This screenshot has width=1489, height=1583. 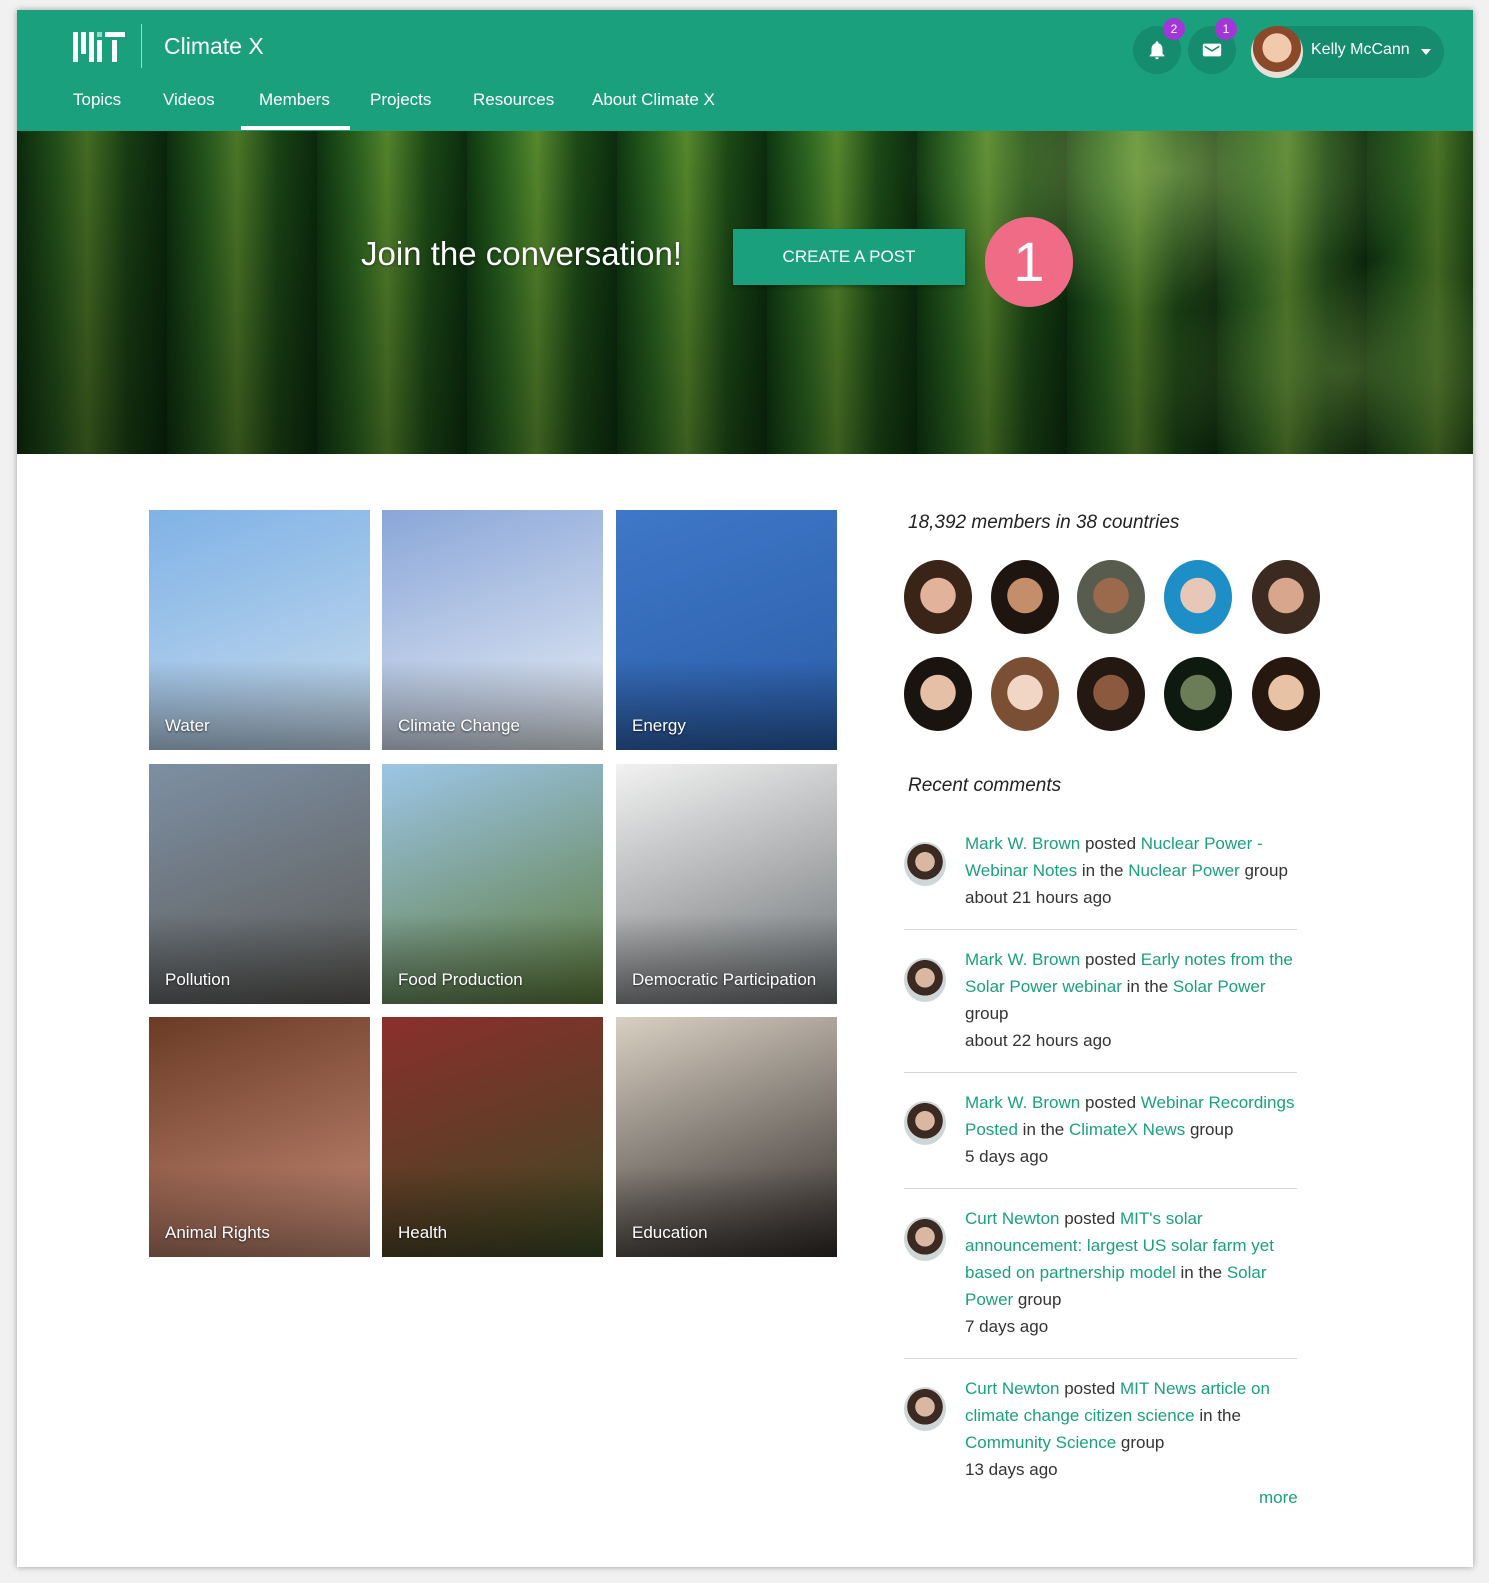 What do you see at coordinates (492, 630) in the screenshot?
I see `topic-tile-climate-change: Climate Change` at bounding box center [492, 630].